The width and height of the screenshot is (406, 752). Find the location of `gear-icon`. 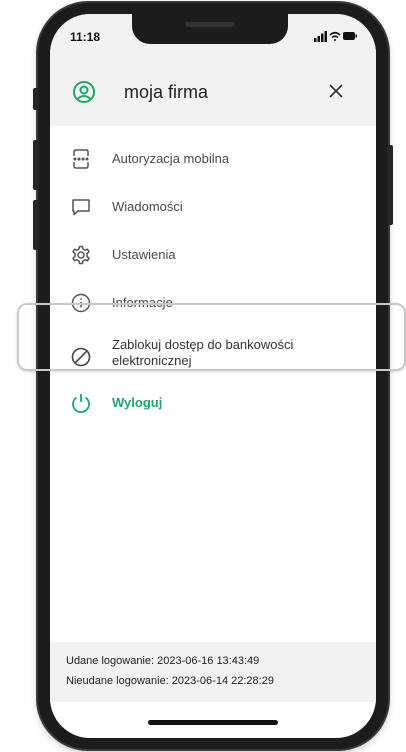

gear-icon is located at coordinates (81, 255).